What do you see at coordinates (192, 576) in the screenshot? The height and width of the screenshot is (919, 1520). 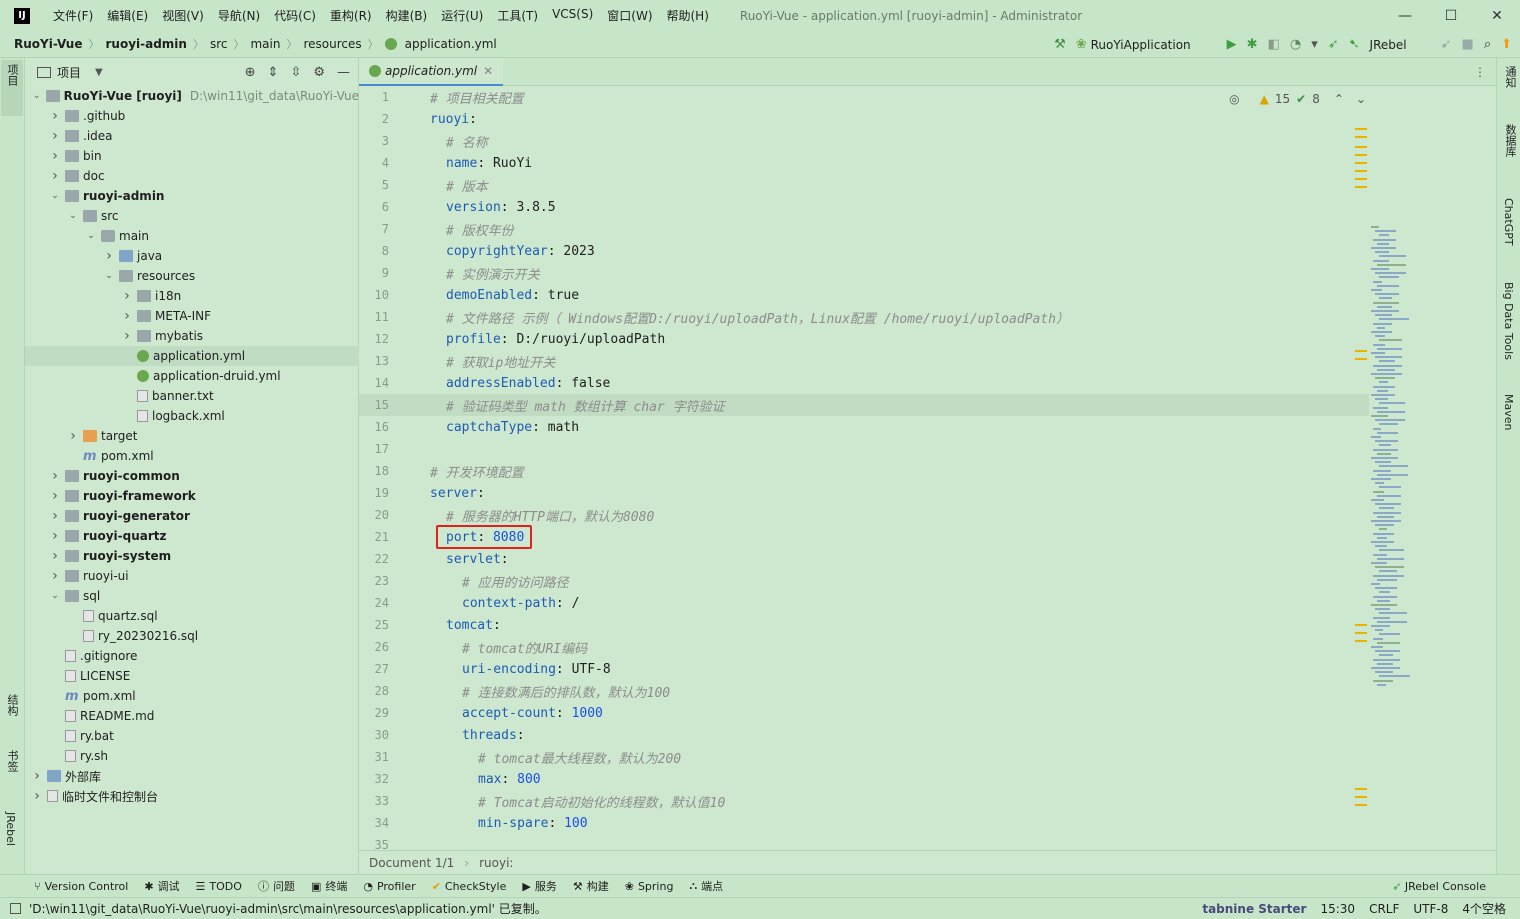 I see `tree-item: › ruoyi-ui` at bounding box center [192, 576].